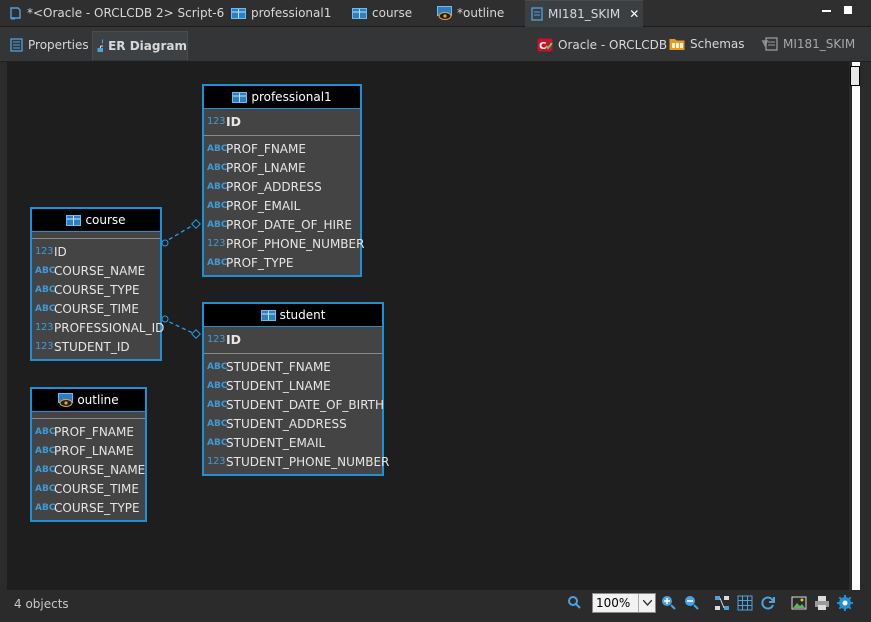 This screenshot has height=622, width=871. I want to click on properties-icon, so click(16, 45).